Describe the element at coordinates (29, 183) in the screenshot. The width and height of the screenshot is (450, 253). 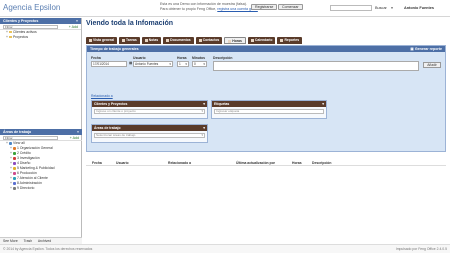
I see `tree-label: 8 Administración` at that location.